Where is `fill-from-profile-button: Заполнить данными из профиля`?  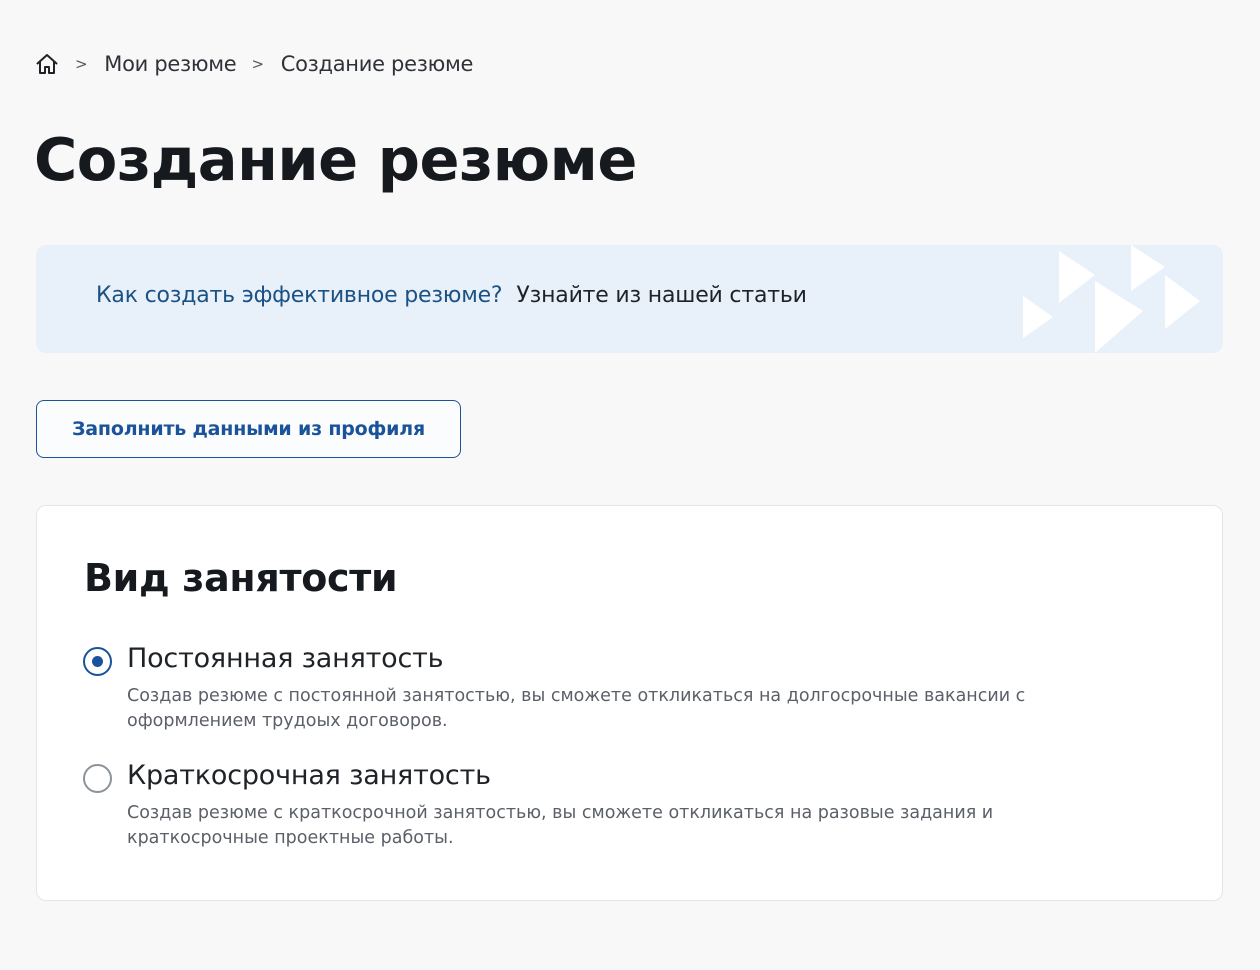
fill-from-profile-button: Заполнить данными из профиля is located at coordinates (248, 429).